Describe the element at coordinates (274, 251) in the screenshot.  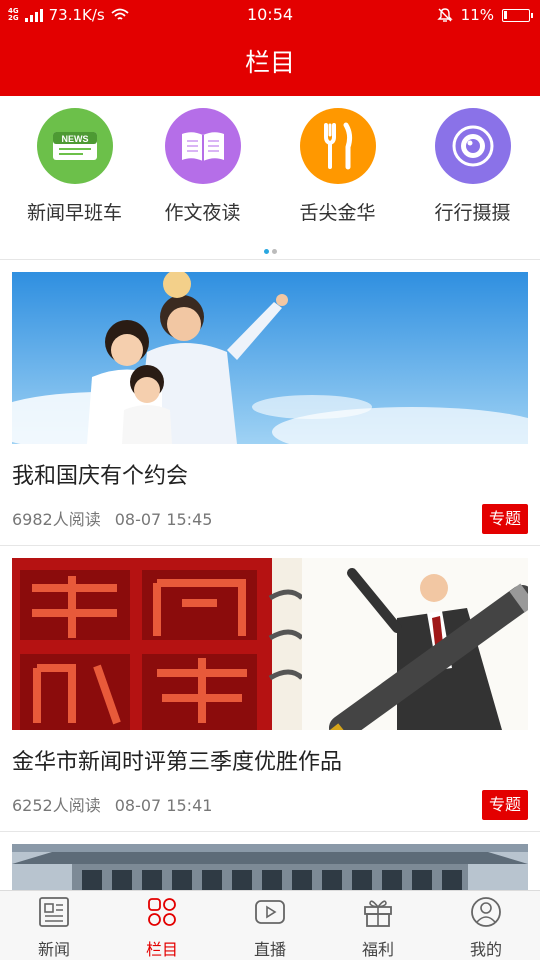
I see `page-dot` at that location.